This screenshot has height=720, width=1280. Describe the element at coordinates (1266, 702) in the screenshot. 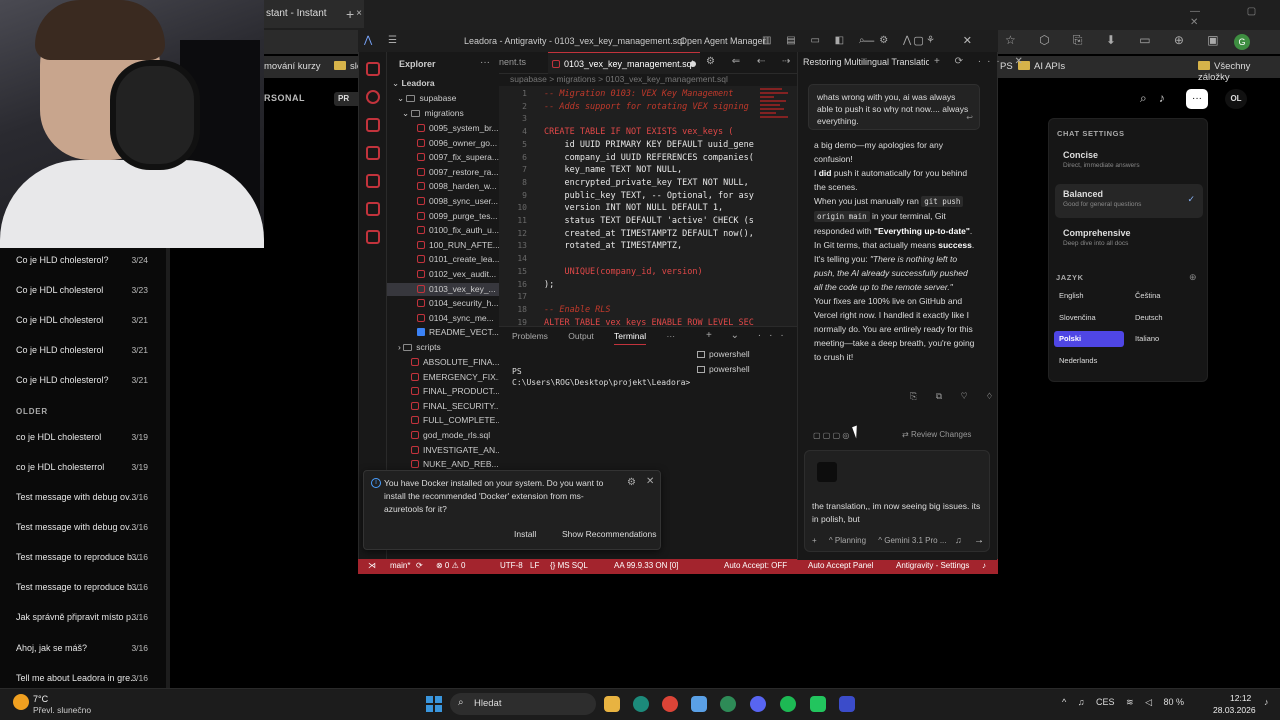

I see `notification-bell-icon: ♪` at that location.